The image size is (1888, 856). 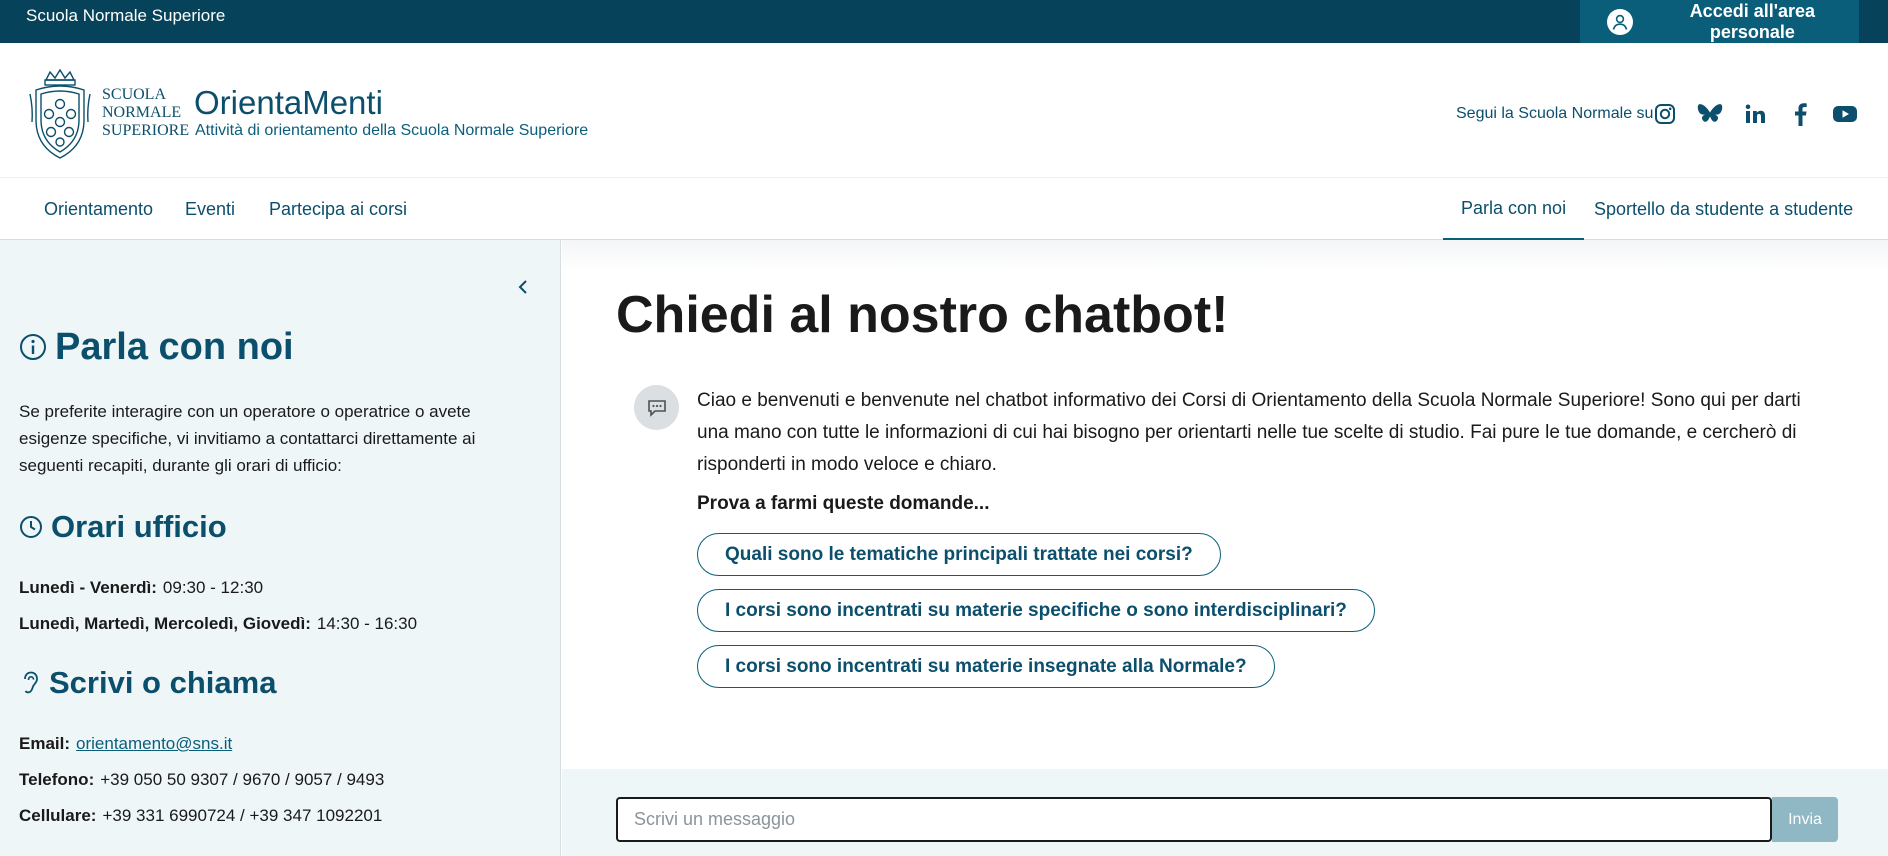 I want to click on hours-label: Lunedì - Venerdì:, so click(x=88, y=587).